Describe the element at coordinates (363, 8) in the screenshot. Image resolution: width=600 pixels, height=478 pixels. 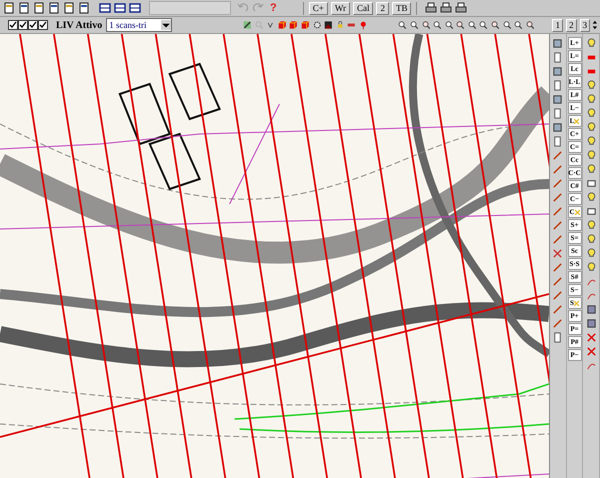
I see `command-button: Cal` at that location.